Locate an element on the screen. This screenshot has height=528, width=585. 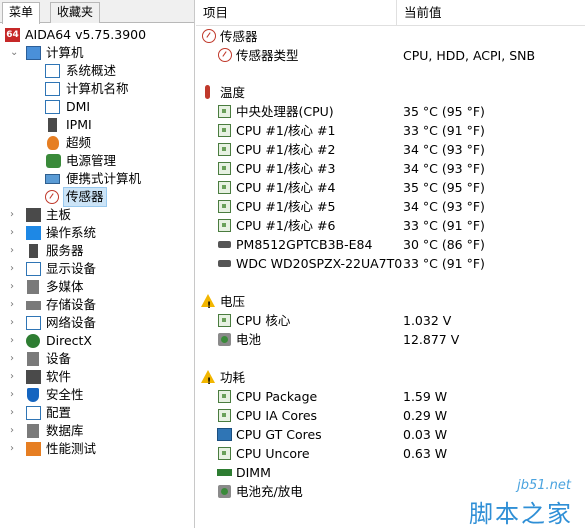
table-row: CPU #1/核心 #3 34 °C (93 °F) is located at coordinates (390, 168).